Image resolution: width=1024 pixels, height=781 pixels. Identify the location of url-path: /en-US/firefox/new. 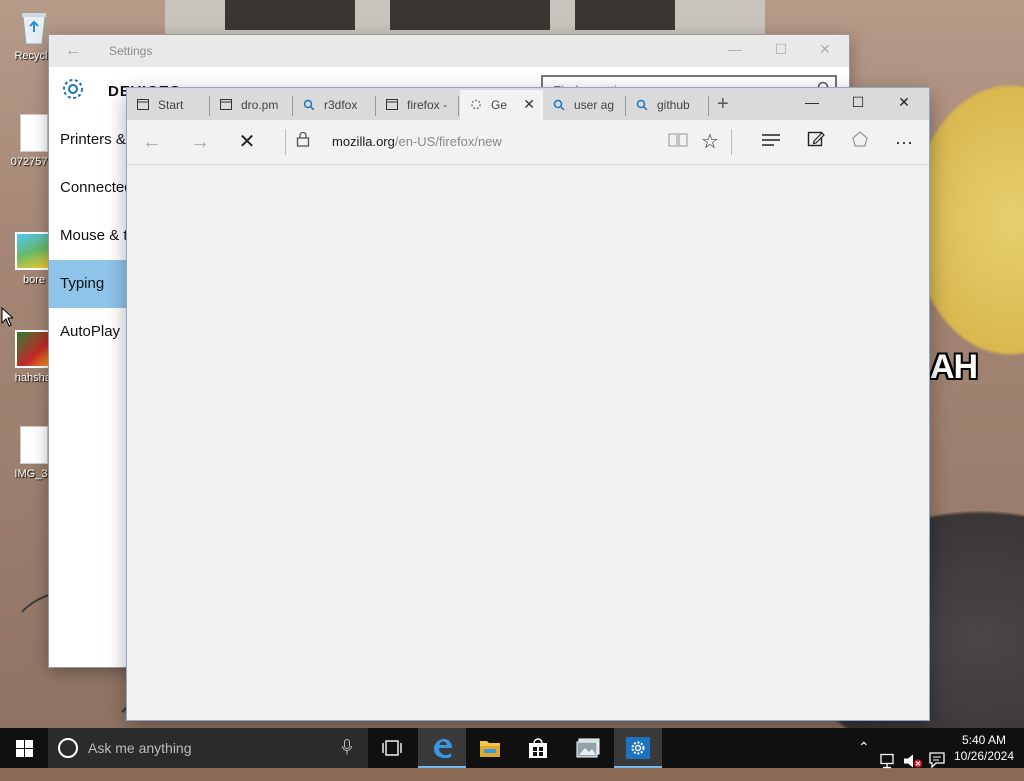
(448, 141).